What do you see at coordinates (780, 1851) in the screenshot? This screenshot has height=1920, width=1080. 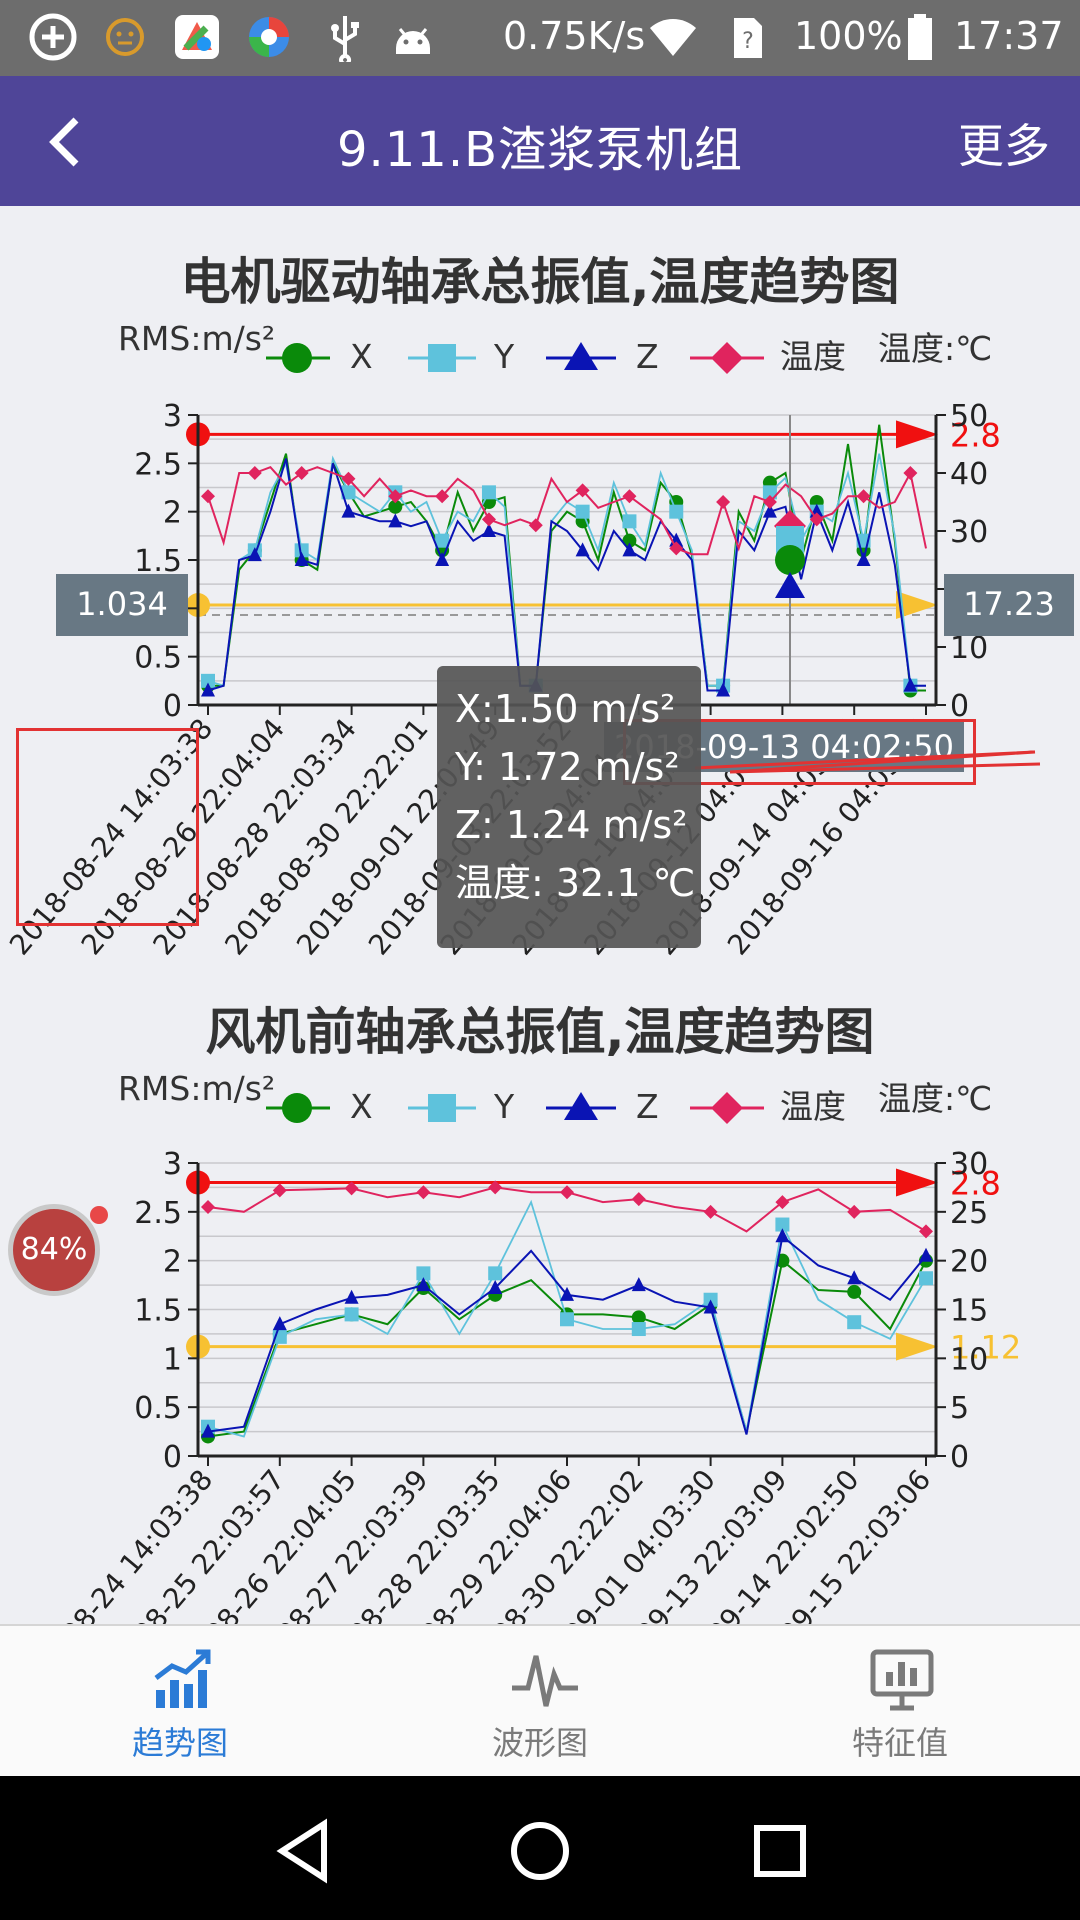 I see `recents-square-icon` at bounding box center [780, 1851].